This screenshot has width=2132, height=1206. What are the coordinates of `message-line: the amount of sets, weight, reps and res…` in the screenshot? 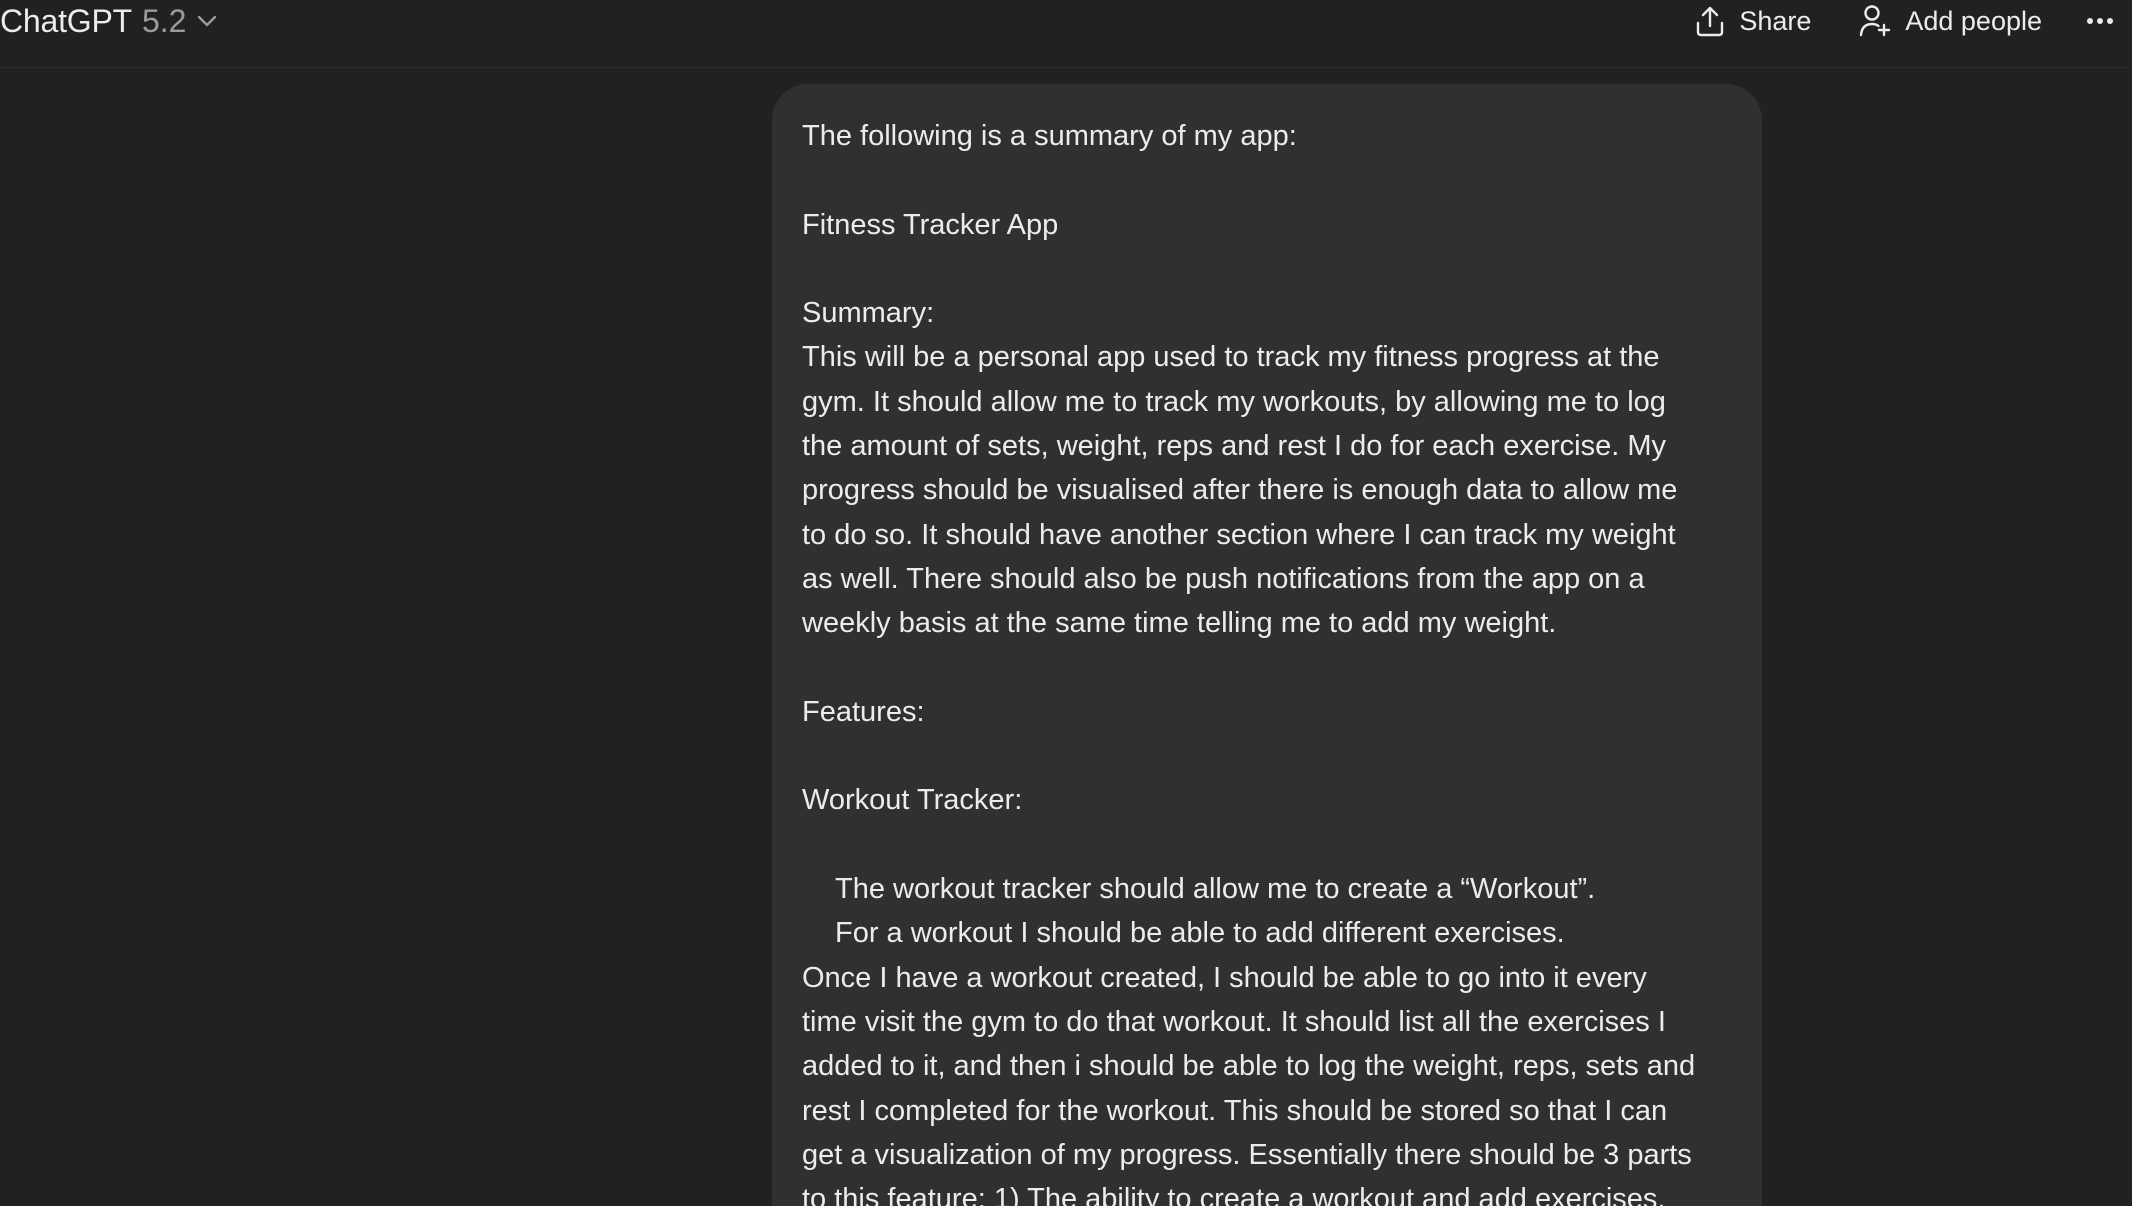 It's located at (1234, 446).